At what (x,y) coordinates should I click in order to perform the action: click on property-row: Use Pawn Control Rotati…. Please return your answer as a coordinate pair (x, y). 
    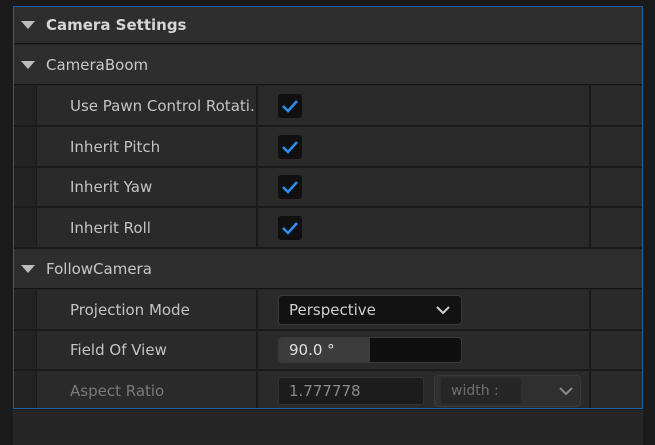
    Looking at the image, I should click on (328, 106).